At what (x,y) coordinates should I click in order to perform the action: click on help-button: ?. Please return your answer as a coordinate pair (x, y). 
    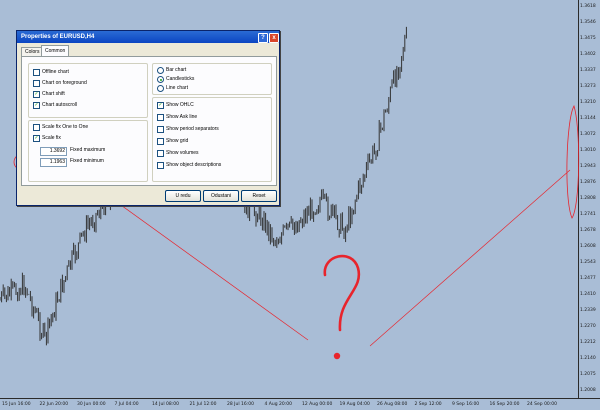
    Looking at the image, I should click on (263, 38).